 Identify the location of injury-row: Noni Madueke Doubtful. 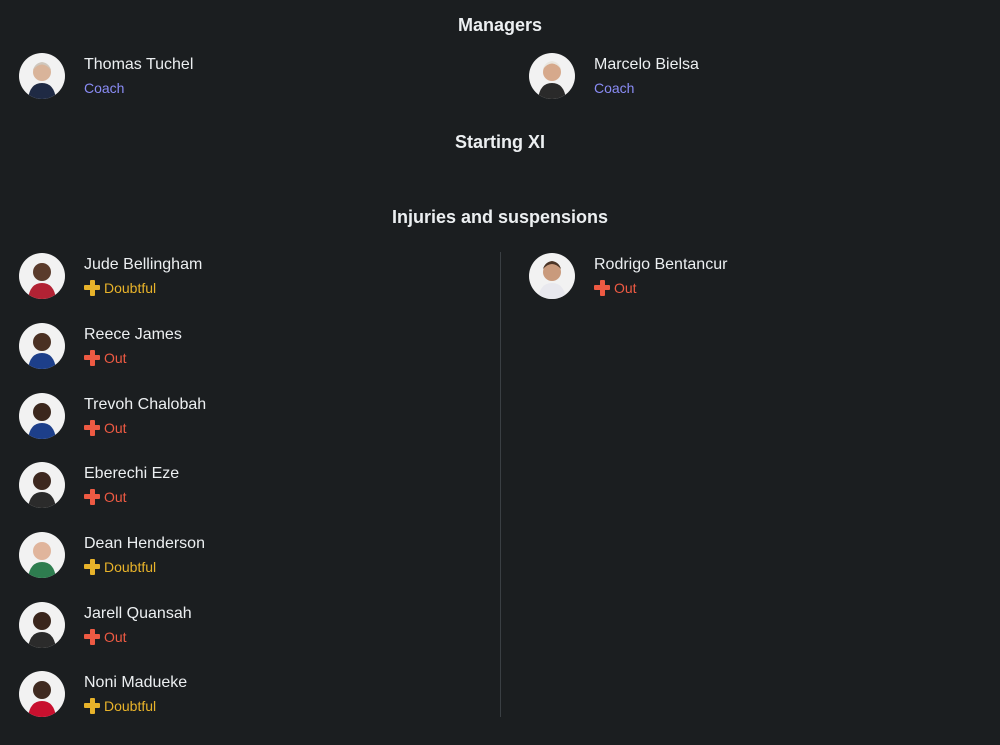
(103, 694).